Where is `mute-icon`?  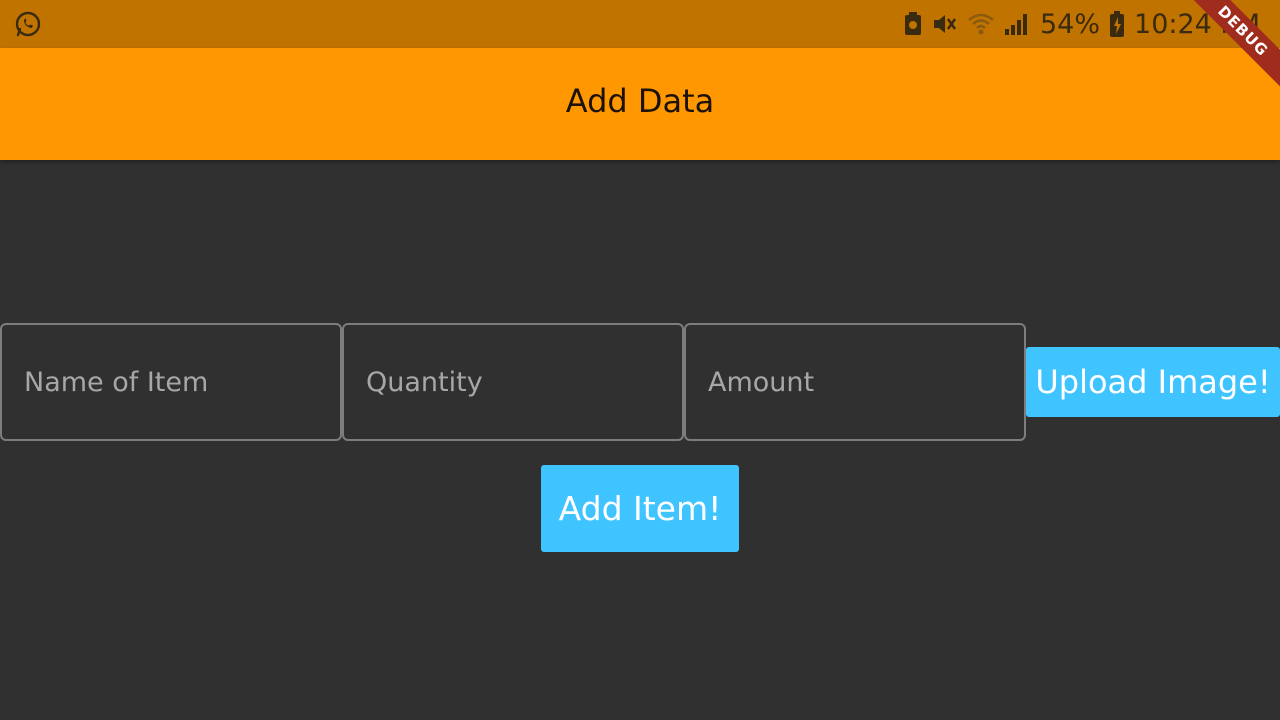
mute-icon is located at coordinates (945, 24).